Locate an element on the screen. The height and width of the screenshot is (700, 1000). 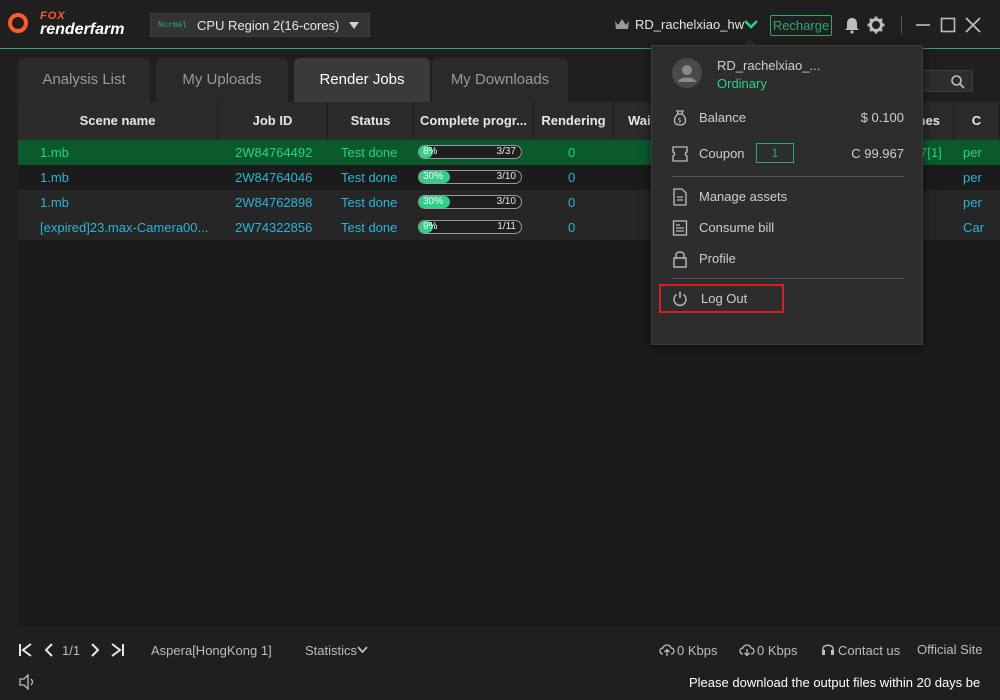
contact-us-link: Contact us is located at coordinates (869, 650).